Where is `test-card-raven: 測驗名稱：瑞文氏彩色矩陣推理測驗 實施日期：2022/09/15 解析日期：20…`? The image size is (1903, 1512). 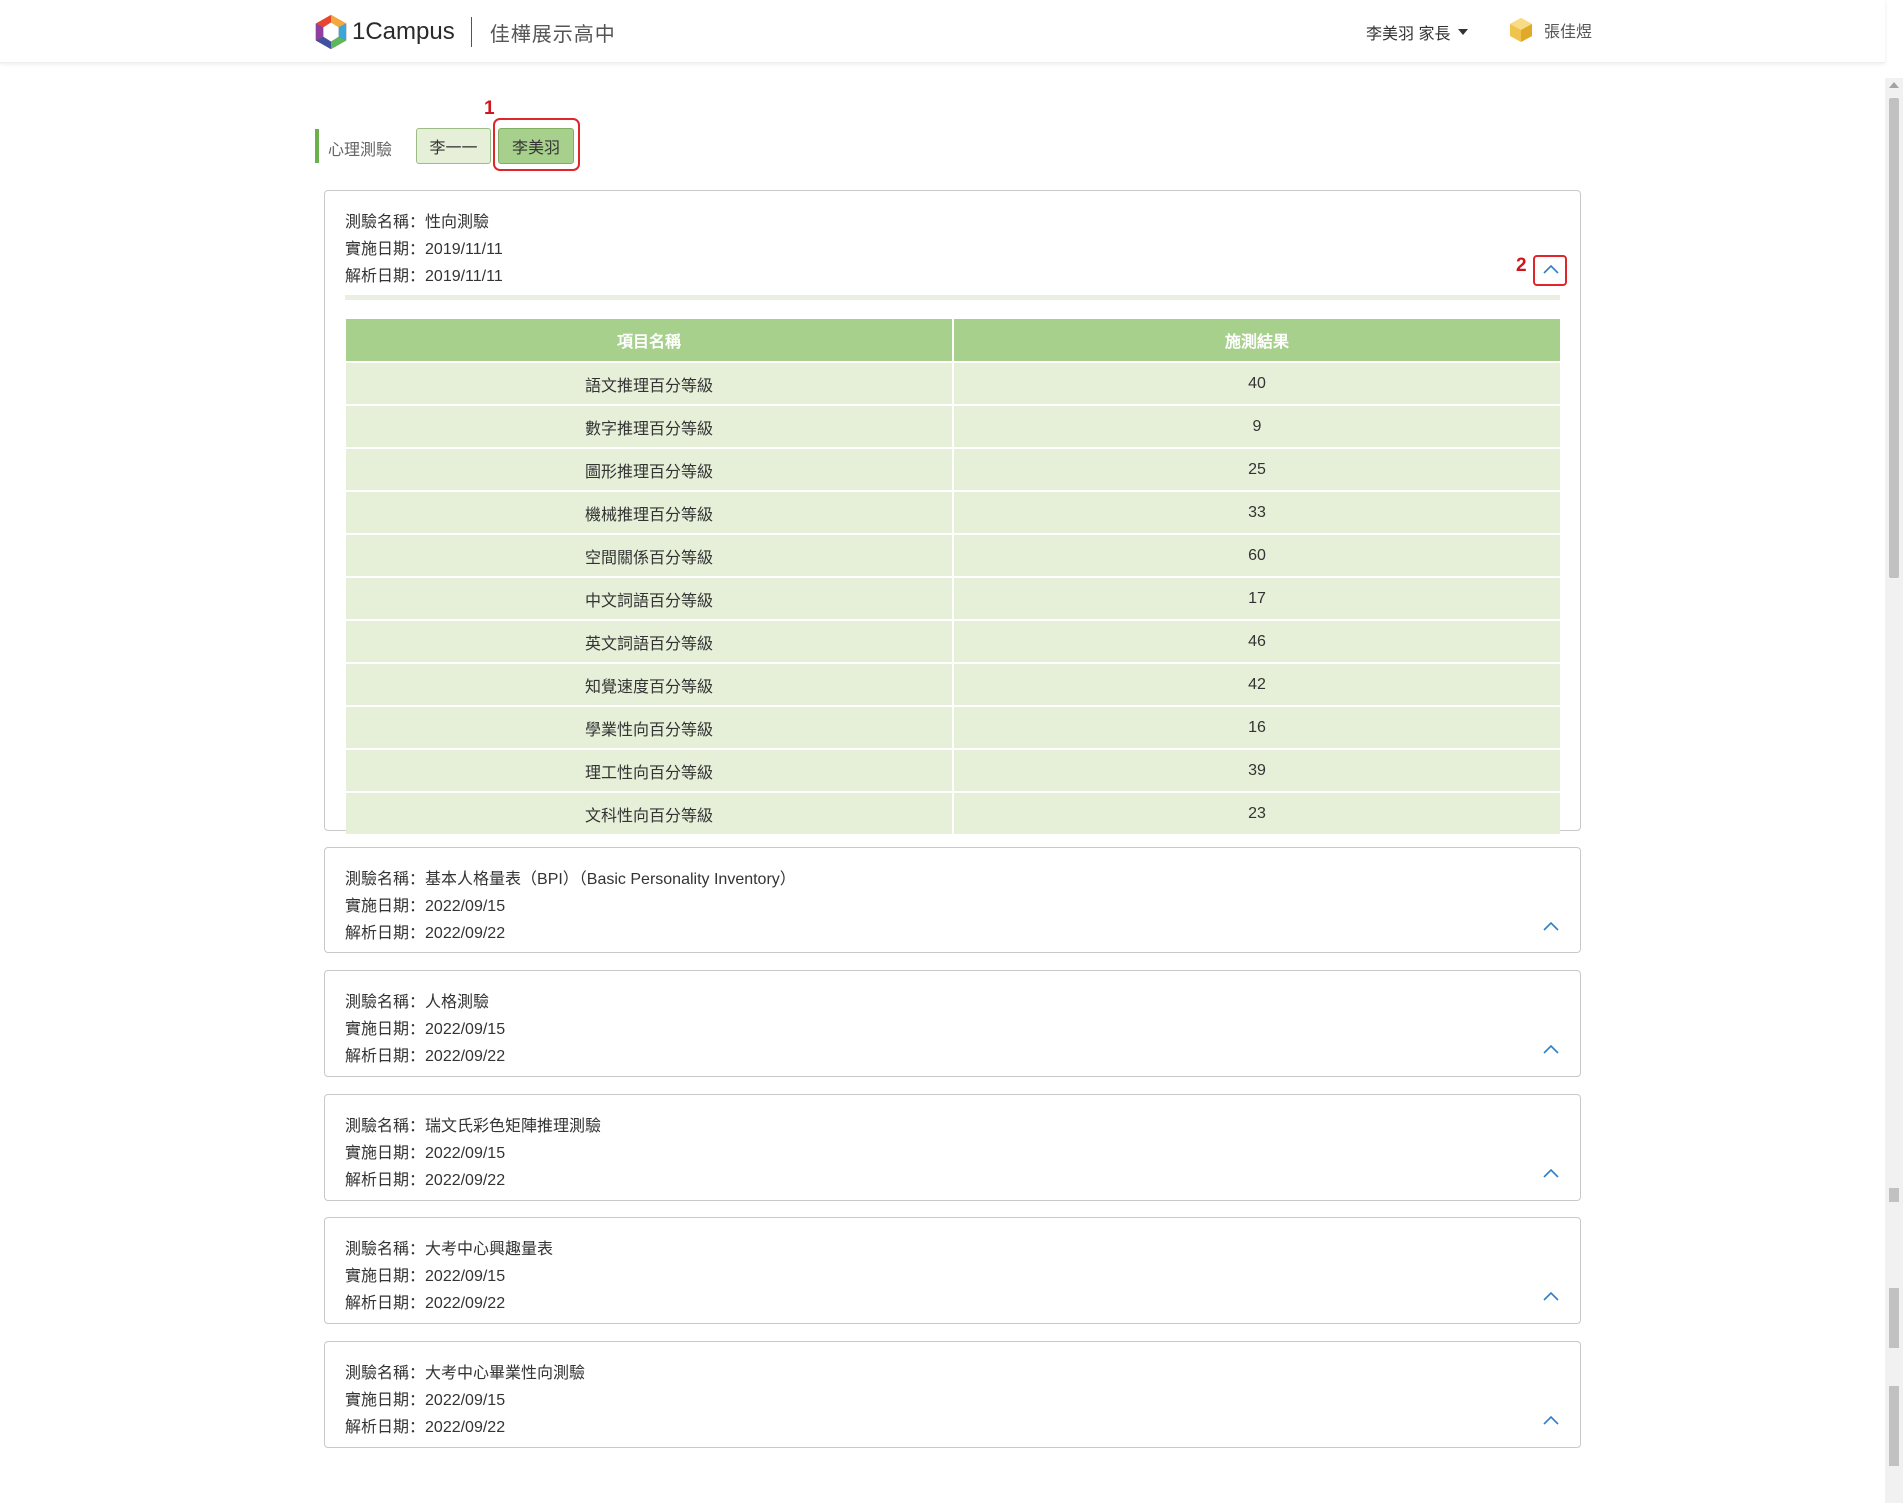
test-card-raven: 測驗名稱：瑞文氏彩色矩陣推理測驗 實施日期：2022/09/15 解析日期：20… is located at coordinates (952, 1147).